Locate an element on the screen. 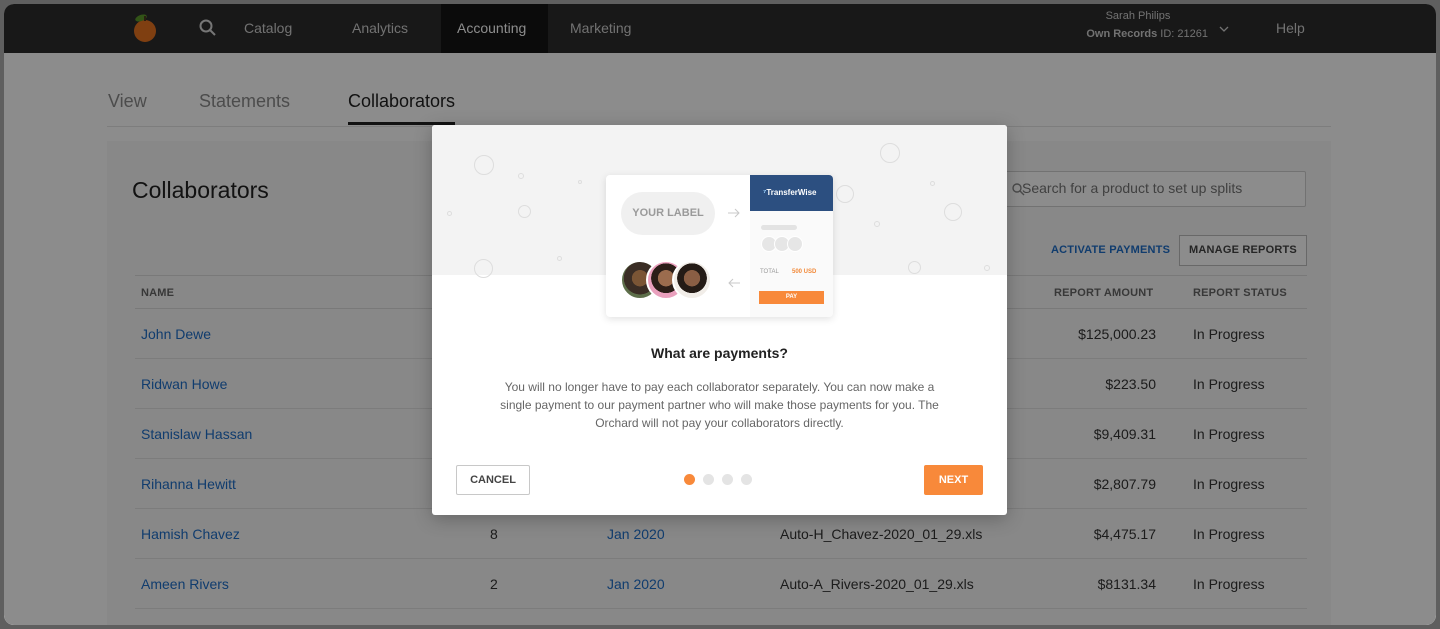 The image size is (1440, 629). pay-button-illustration: PAY is located at coordinates (791, 297).